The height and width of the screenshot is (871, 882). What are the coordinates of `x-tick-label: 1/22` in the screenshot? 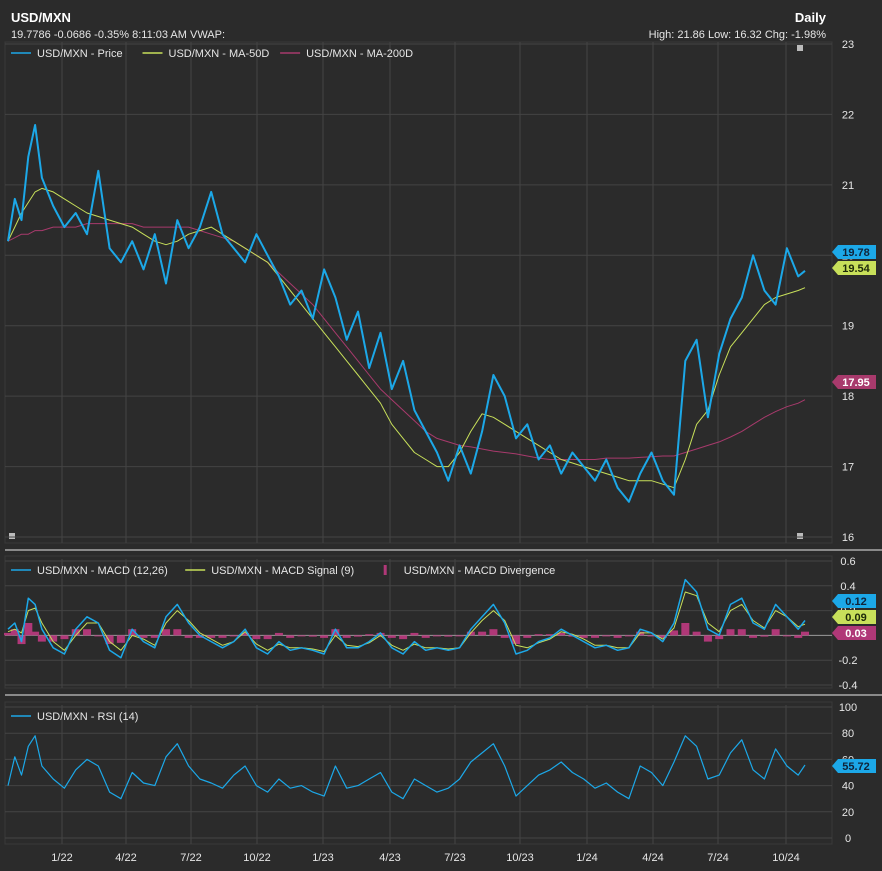 It's located at (61, 858).